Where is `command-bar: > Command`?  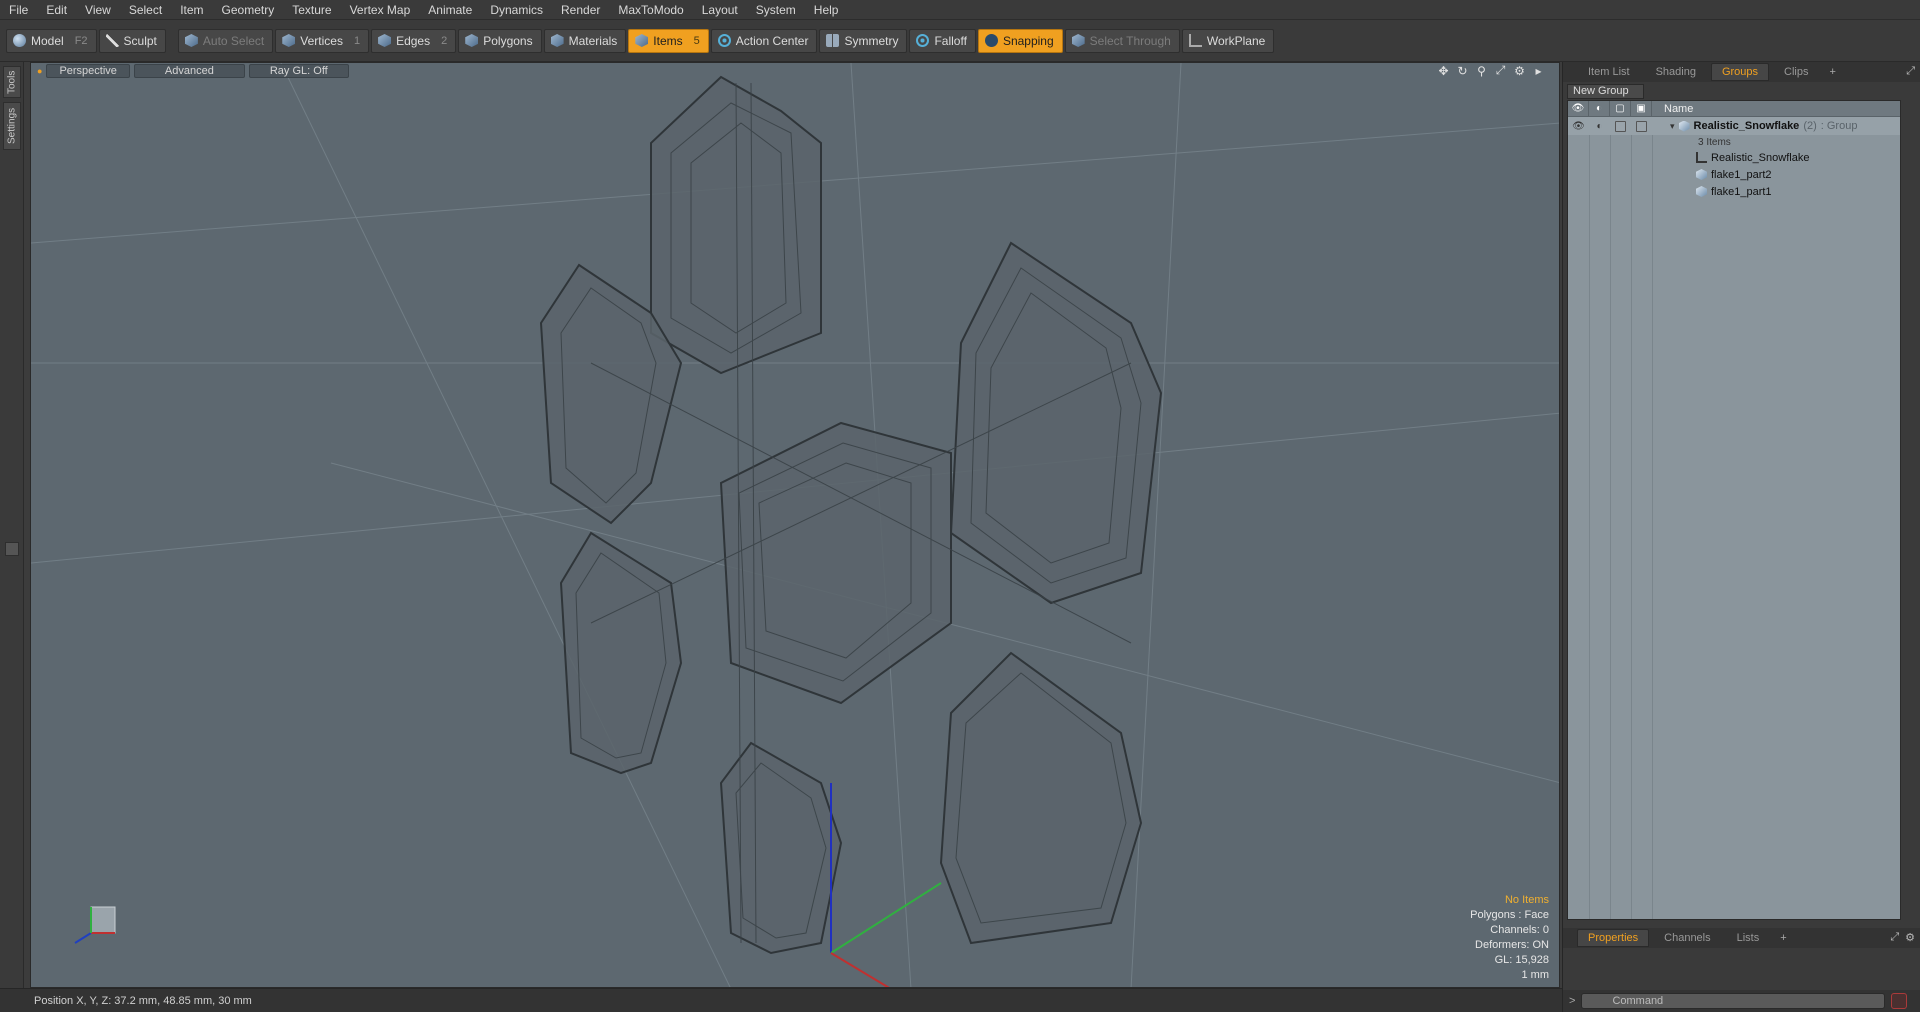 command-bar: > Command is located at coordinates (1741, 1001).